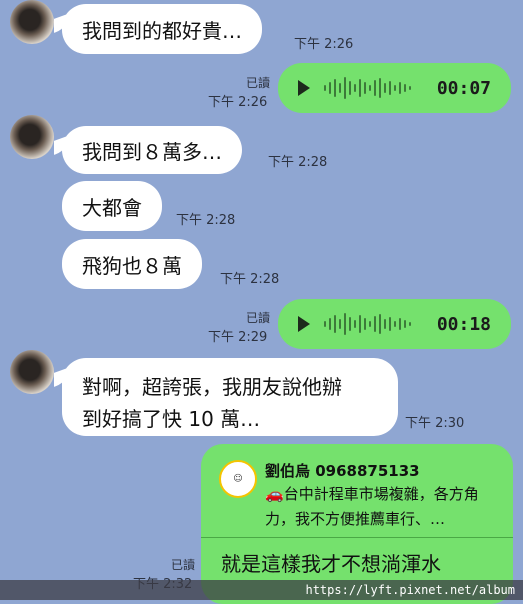 The image size is (523, 604). I want to click on message-text: 大都會, so click(112, 207).